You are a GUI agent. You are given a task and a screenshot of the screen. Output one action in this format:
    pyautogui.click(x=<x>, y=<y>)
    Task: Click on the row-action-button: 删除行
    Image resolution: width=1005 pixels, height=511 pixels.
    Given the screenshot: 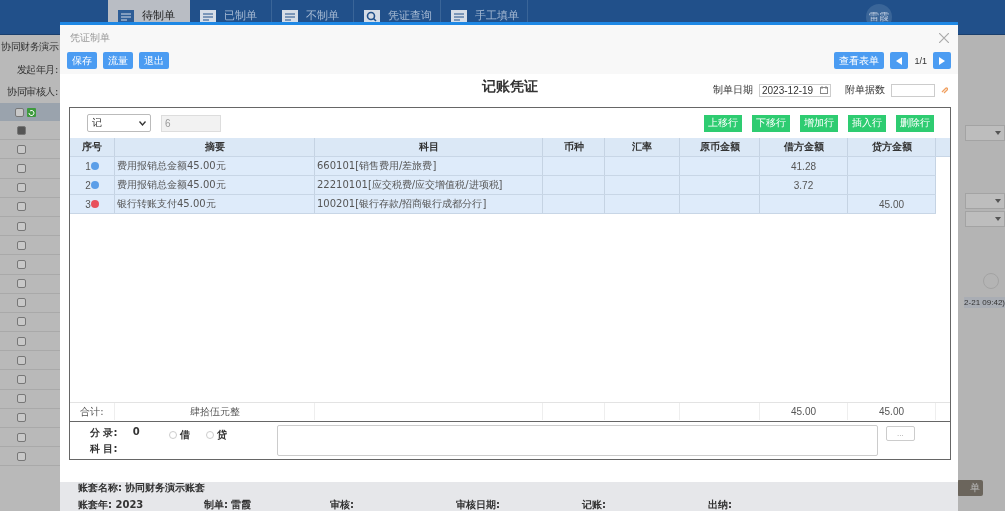 What is the action you would take?
    pyautogui.click(x=915, y=123)
    